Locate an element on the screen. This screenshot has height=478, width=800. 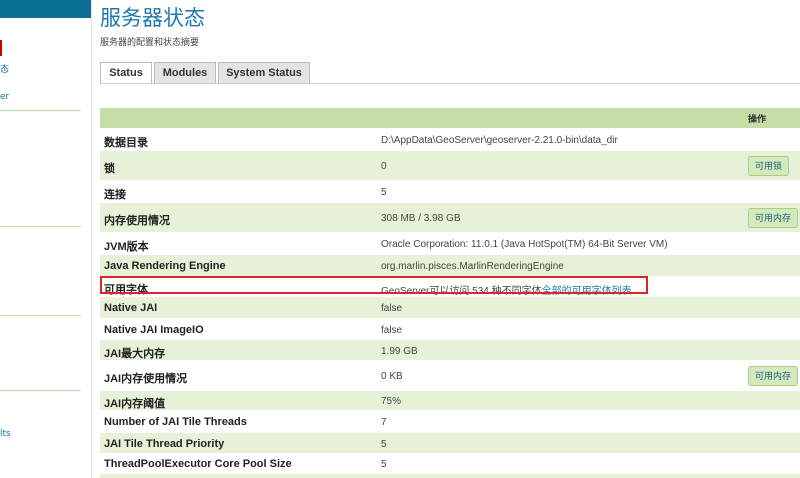
table-row: Native JAI ImageIO false is located at coordinates (450, 328).